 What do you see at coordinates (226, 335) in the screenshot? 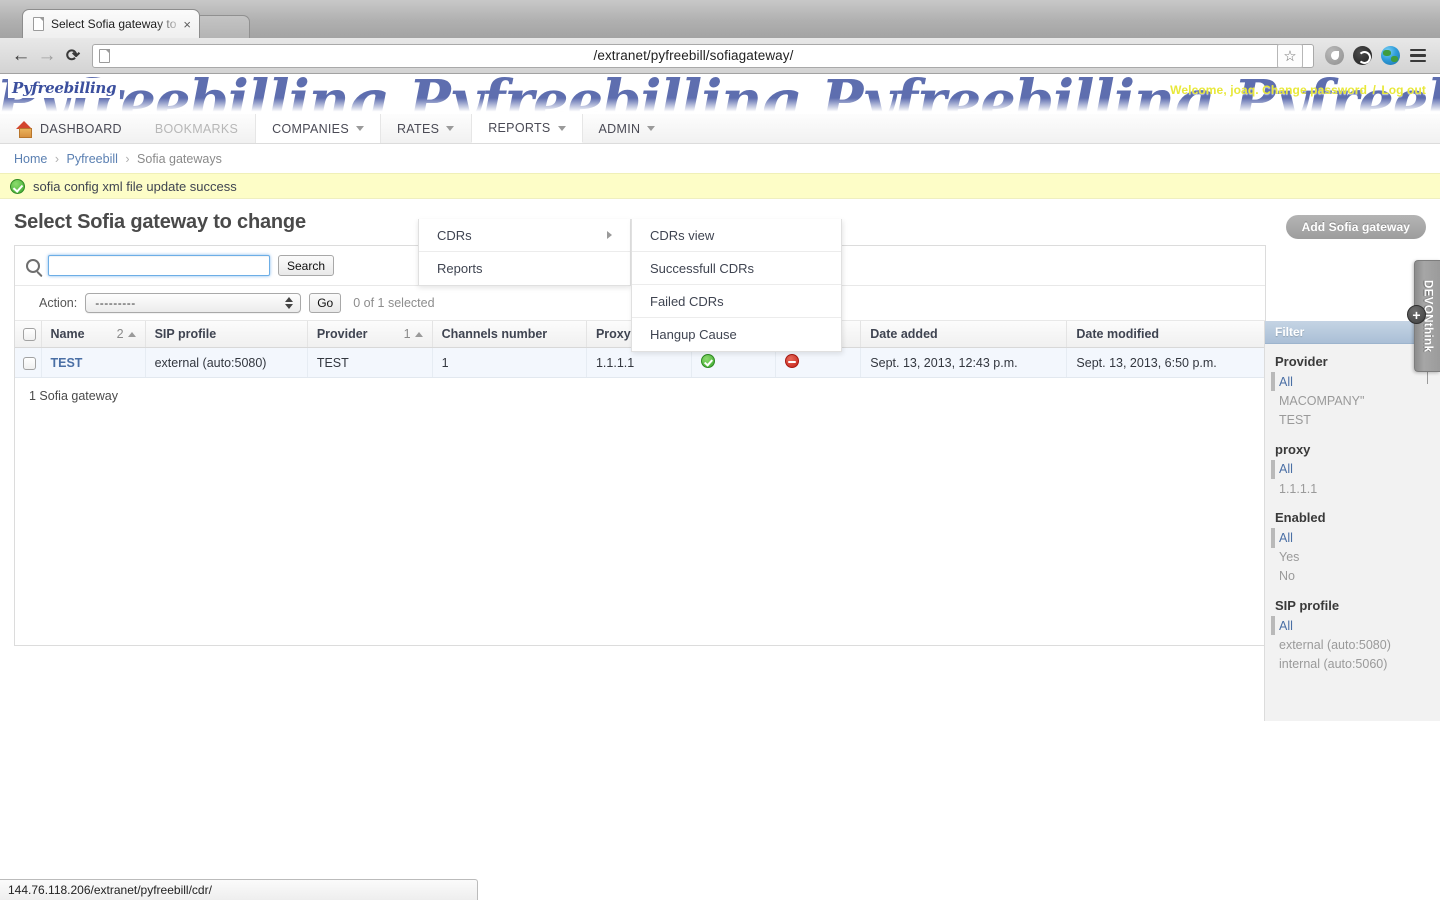
I see `column-header-sip-profile: SIP profile` at bounding box center [226, 335].